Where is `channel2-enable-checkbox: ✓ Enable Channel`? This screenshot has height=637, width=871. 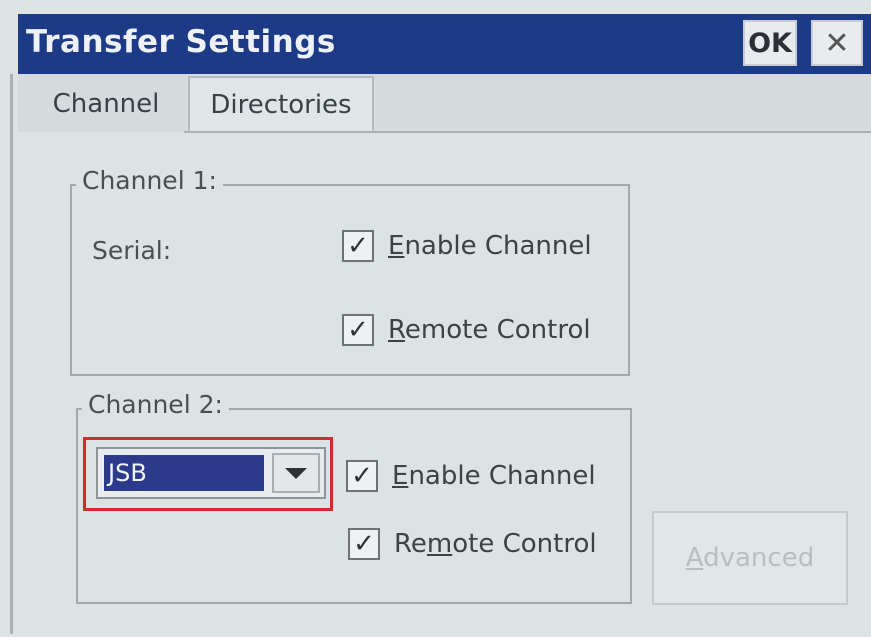 channel2-enable-checkbox: ✓ Enable Channel is located at coordinates (471, 476).